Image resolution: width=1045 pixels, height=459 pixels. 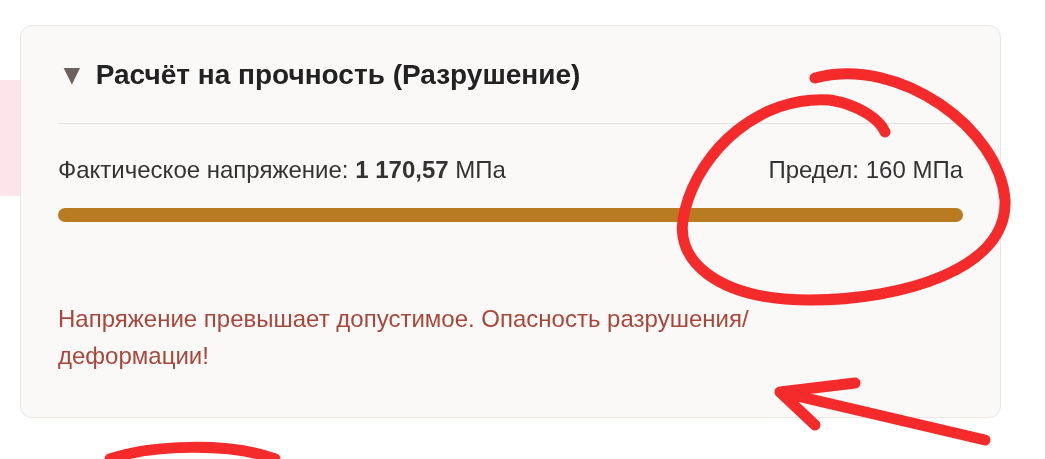 What do you see at coordinates (338, 74) in the screenshot?
I see `section-title: Расчёт на прочность (Разрушение)` at bounding box center [338, 74].